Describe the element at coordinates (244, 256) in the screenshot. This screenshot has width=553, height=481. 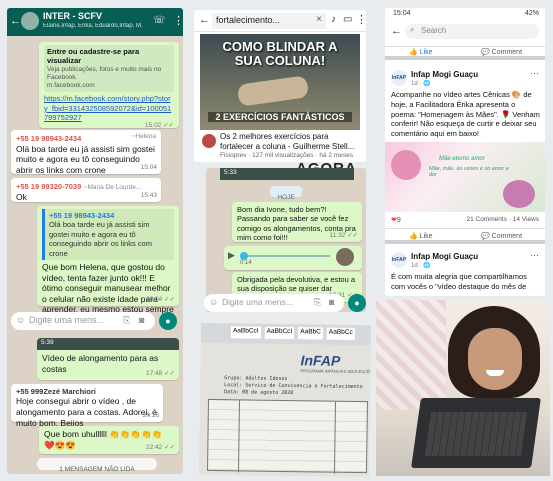
I see `audio-scrubber` at that location.